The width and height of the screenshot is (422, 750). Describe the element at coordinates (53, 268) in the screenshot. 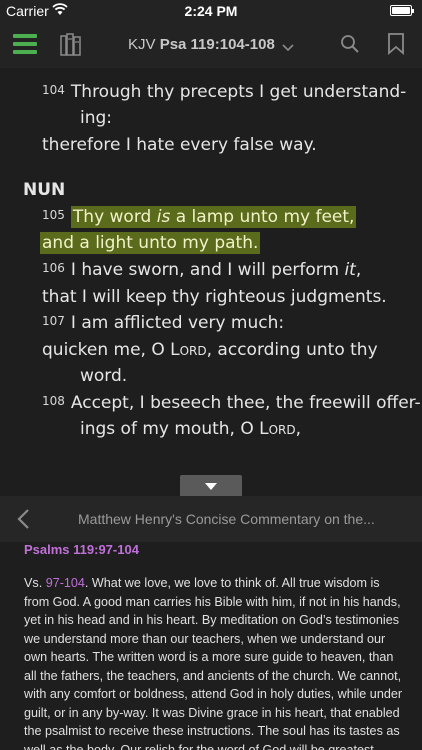

I see `verse-number: 106` at that location.